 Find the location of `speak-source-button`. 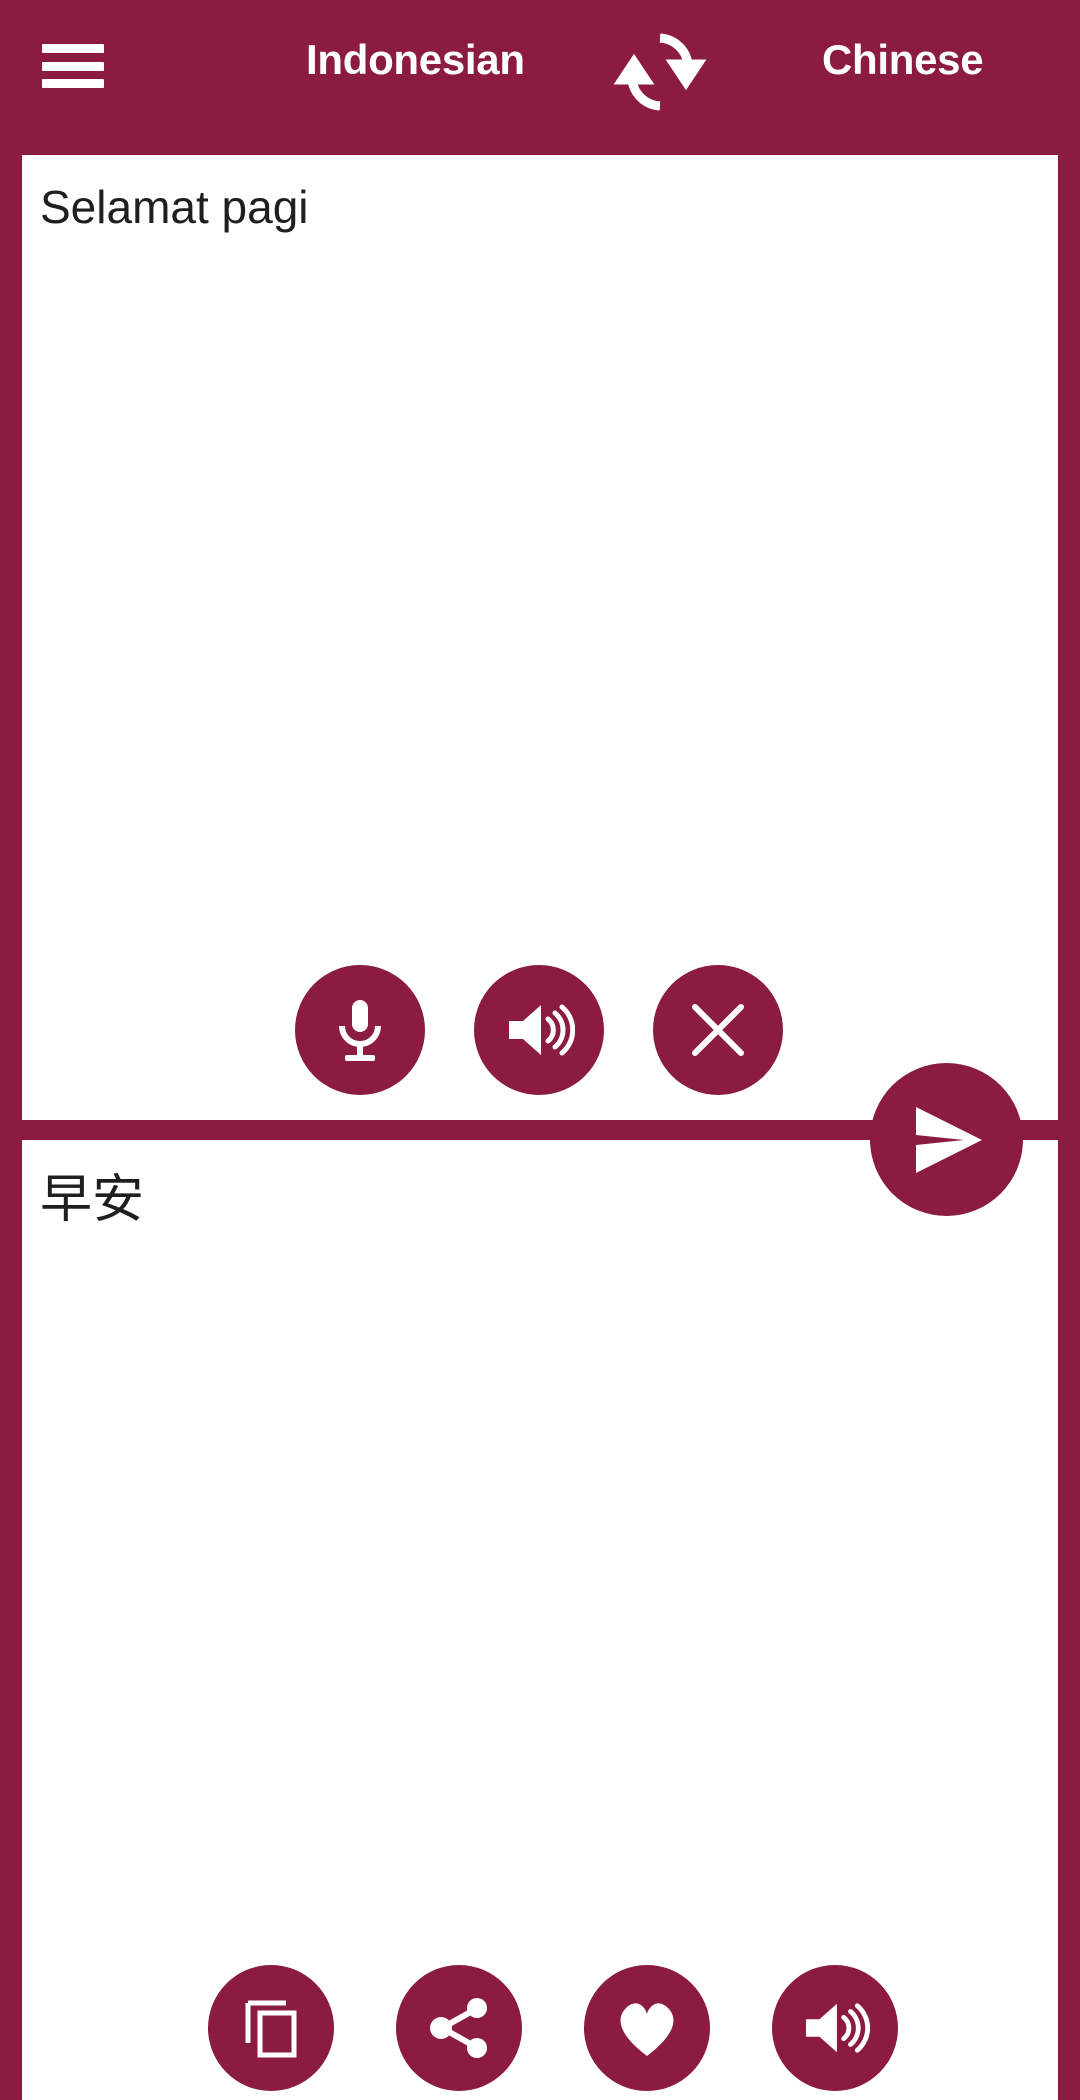

speak-source-button is located at coordinates (539, 1030).